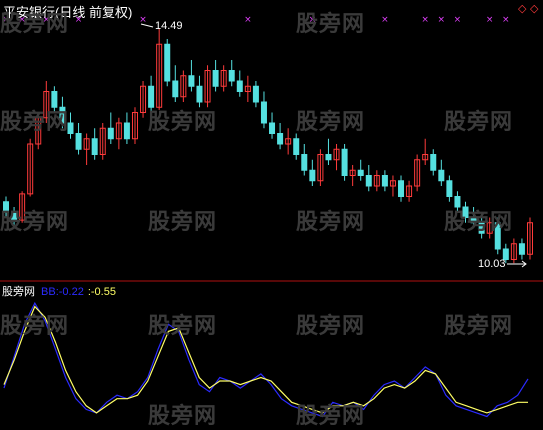 The image size is (543, 430). Describe the element at coordinates (492, 264) in the screenshot. I see `low-price-label: 10.03` at that location.